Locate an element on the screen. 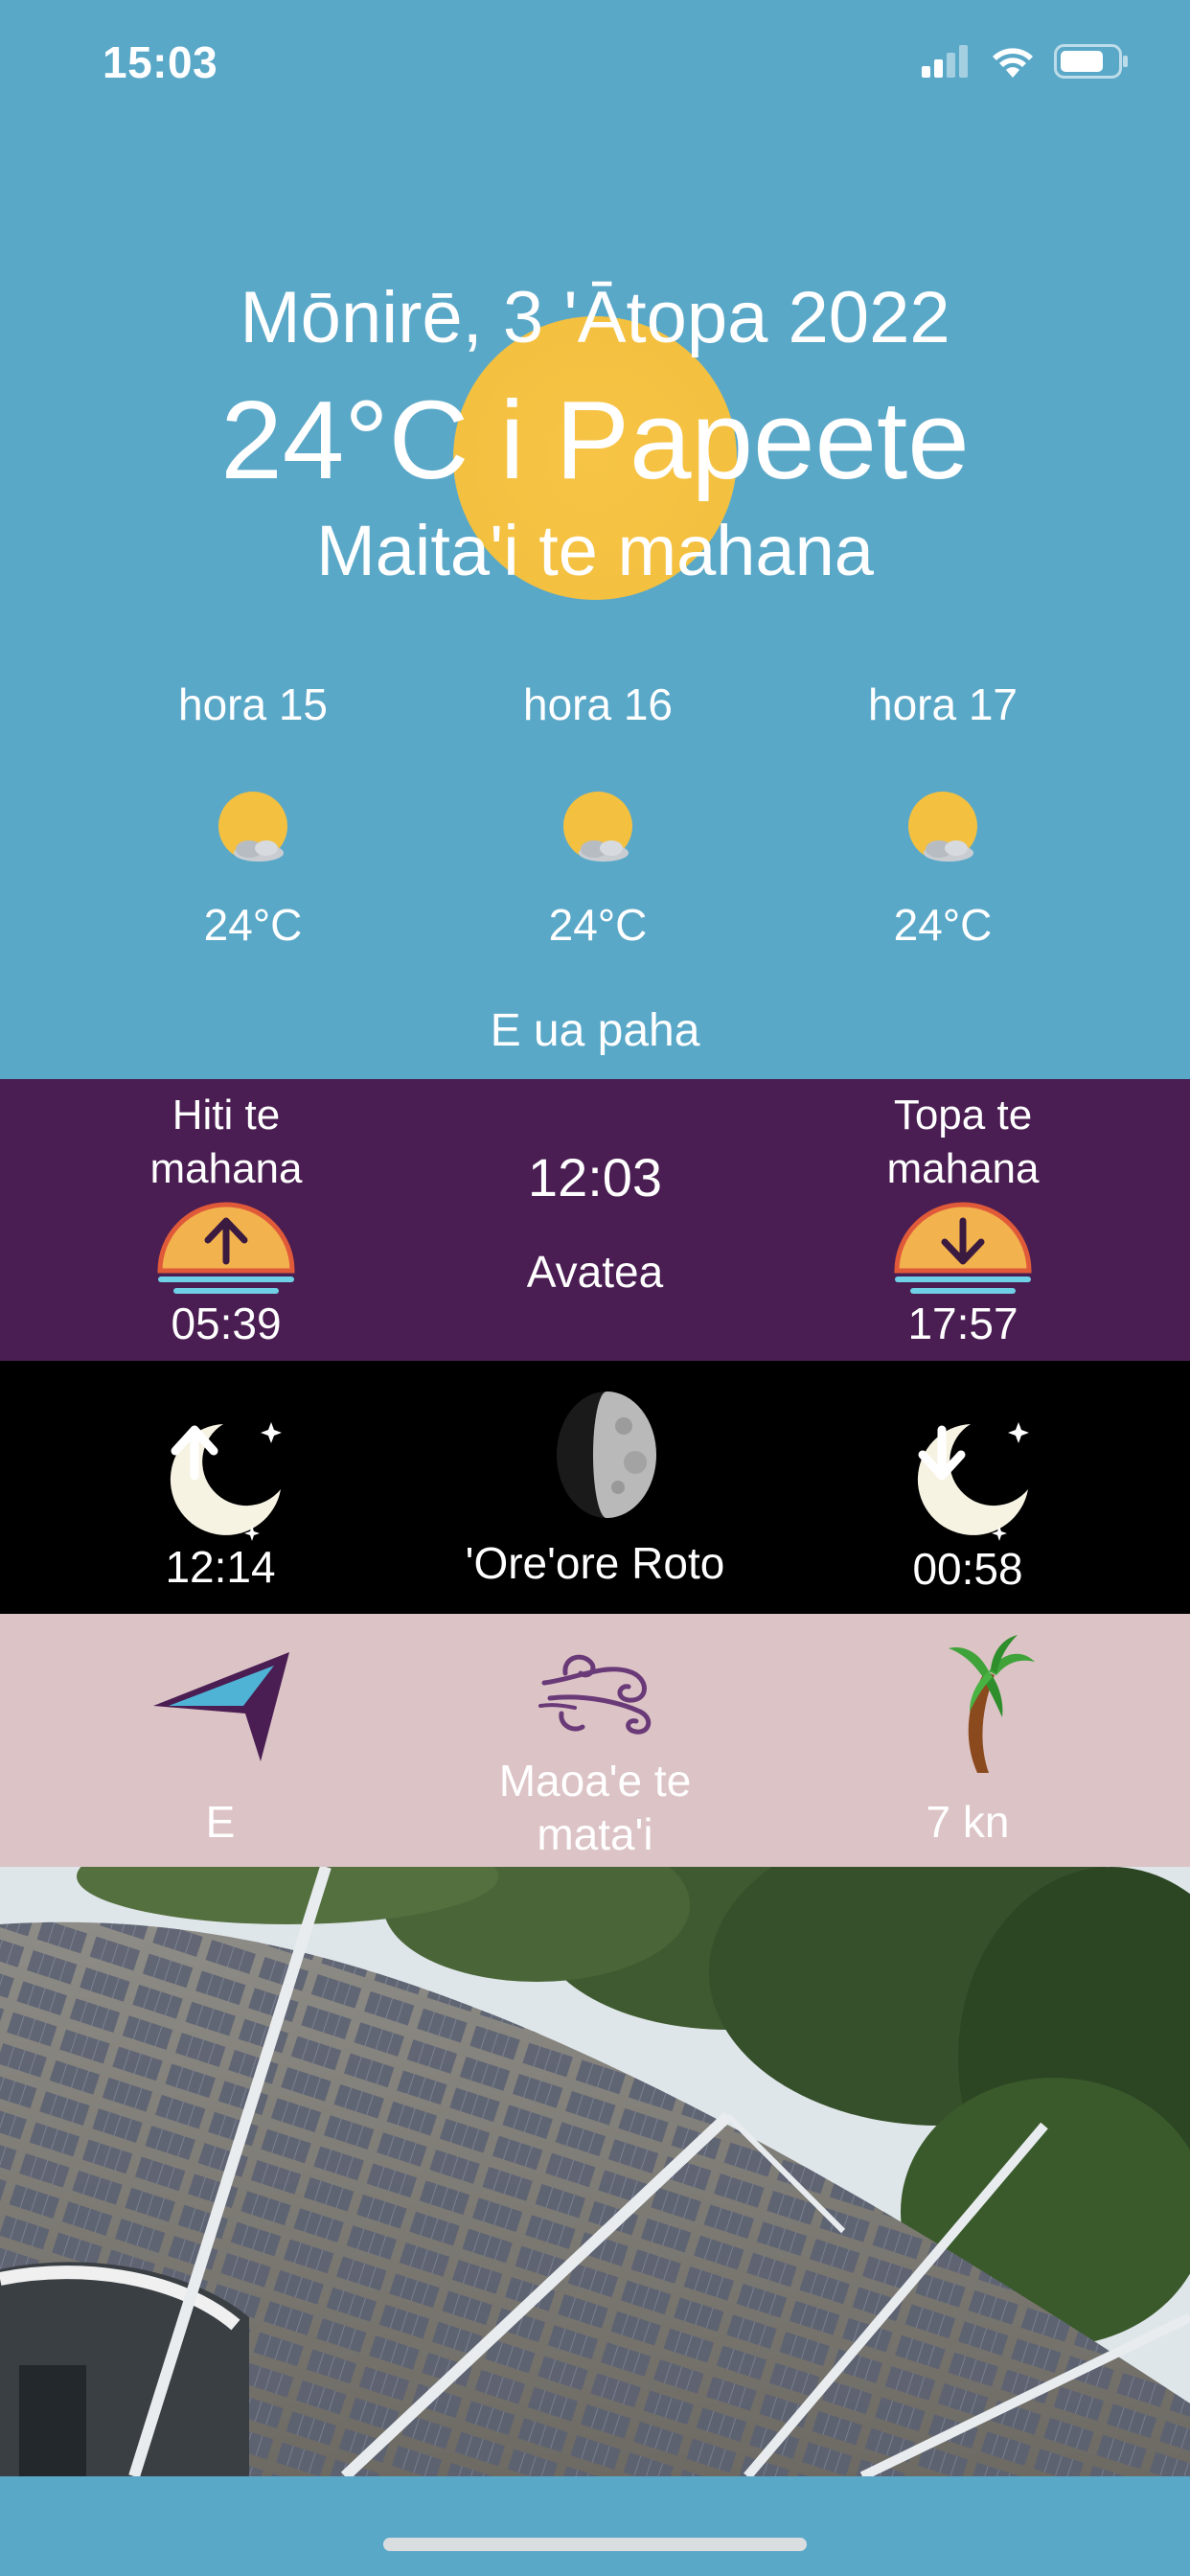 This screenshot has width=1190, height=2576. wind-condition-line1: Maoa'e te is located at coordinates (595, 1781).